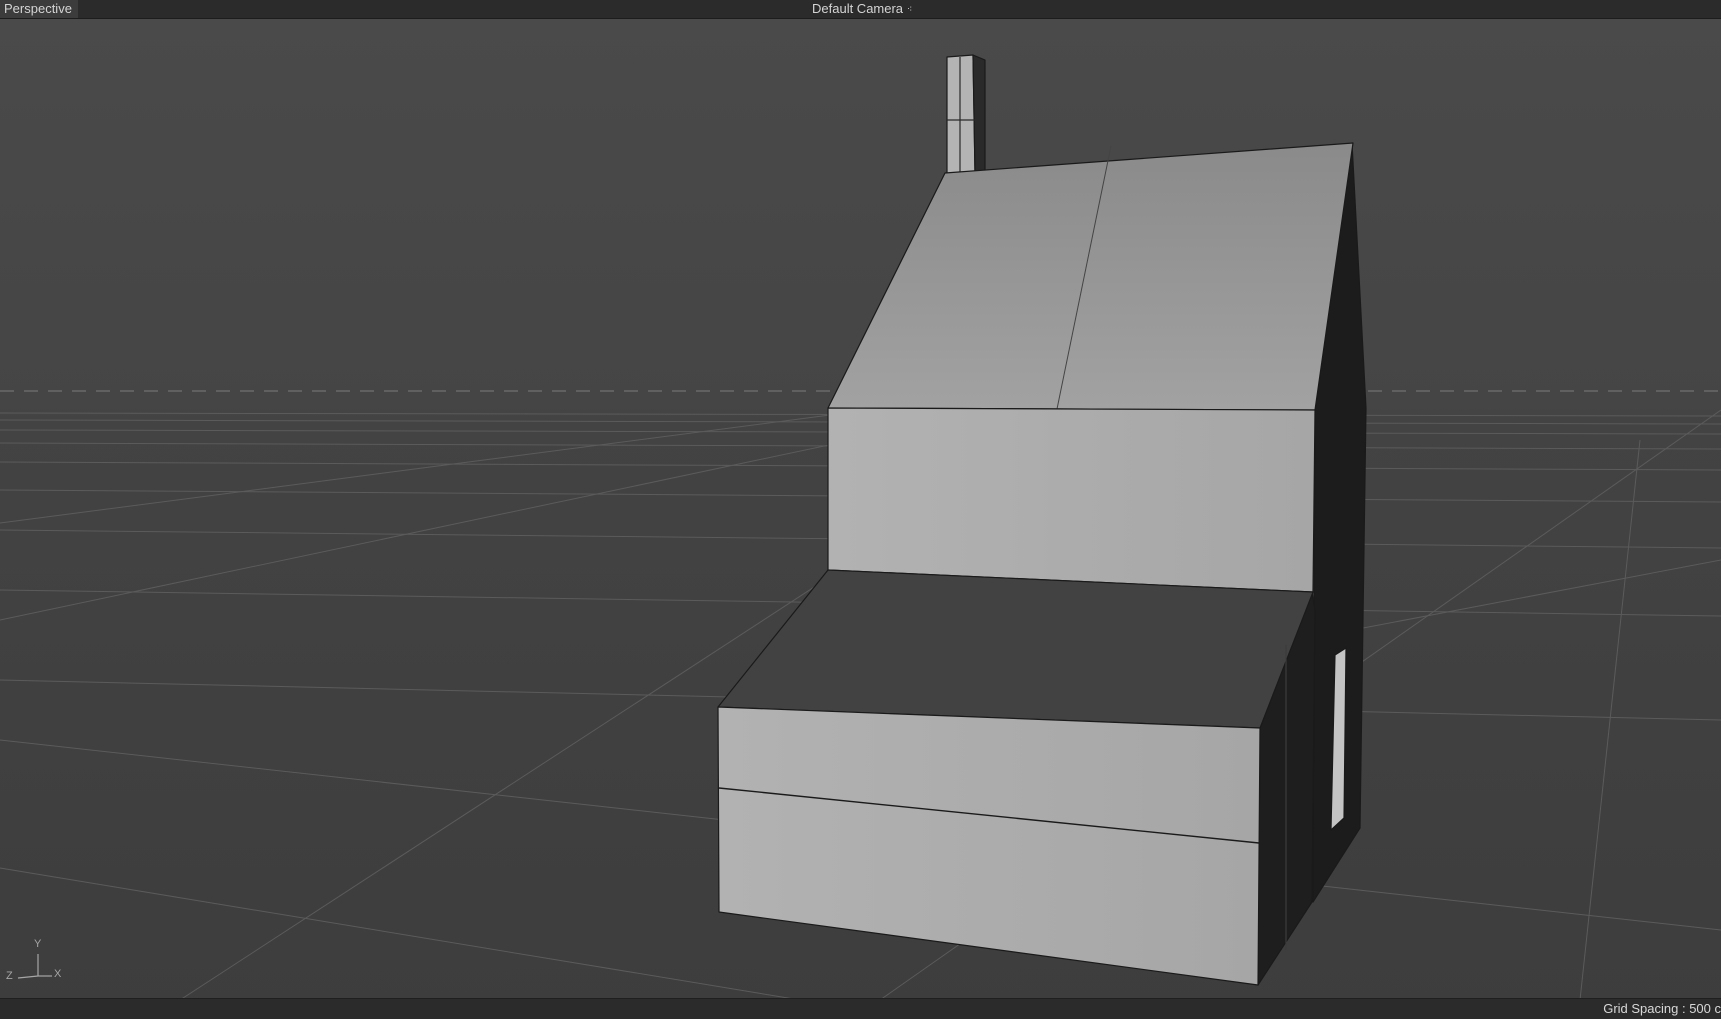 The width and height of the screenshot is (1721, 1019). Describe the element at coordinates (1015, 649) in the screenshot. I see `annex-roof` at that location.